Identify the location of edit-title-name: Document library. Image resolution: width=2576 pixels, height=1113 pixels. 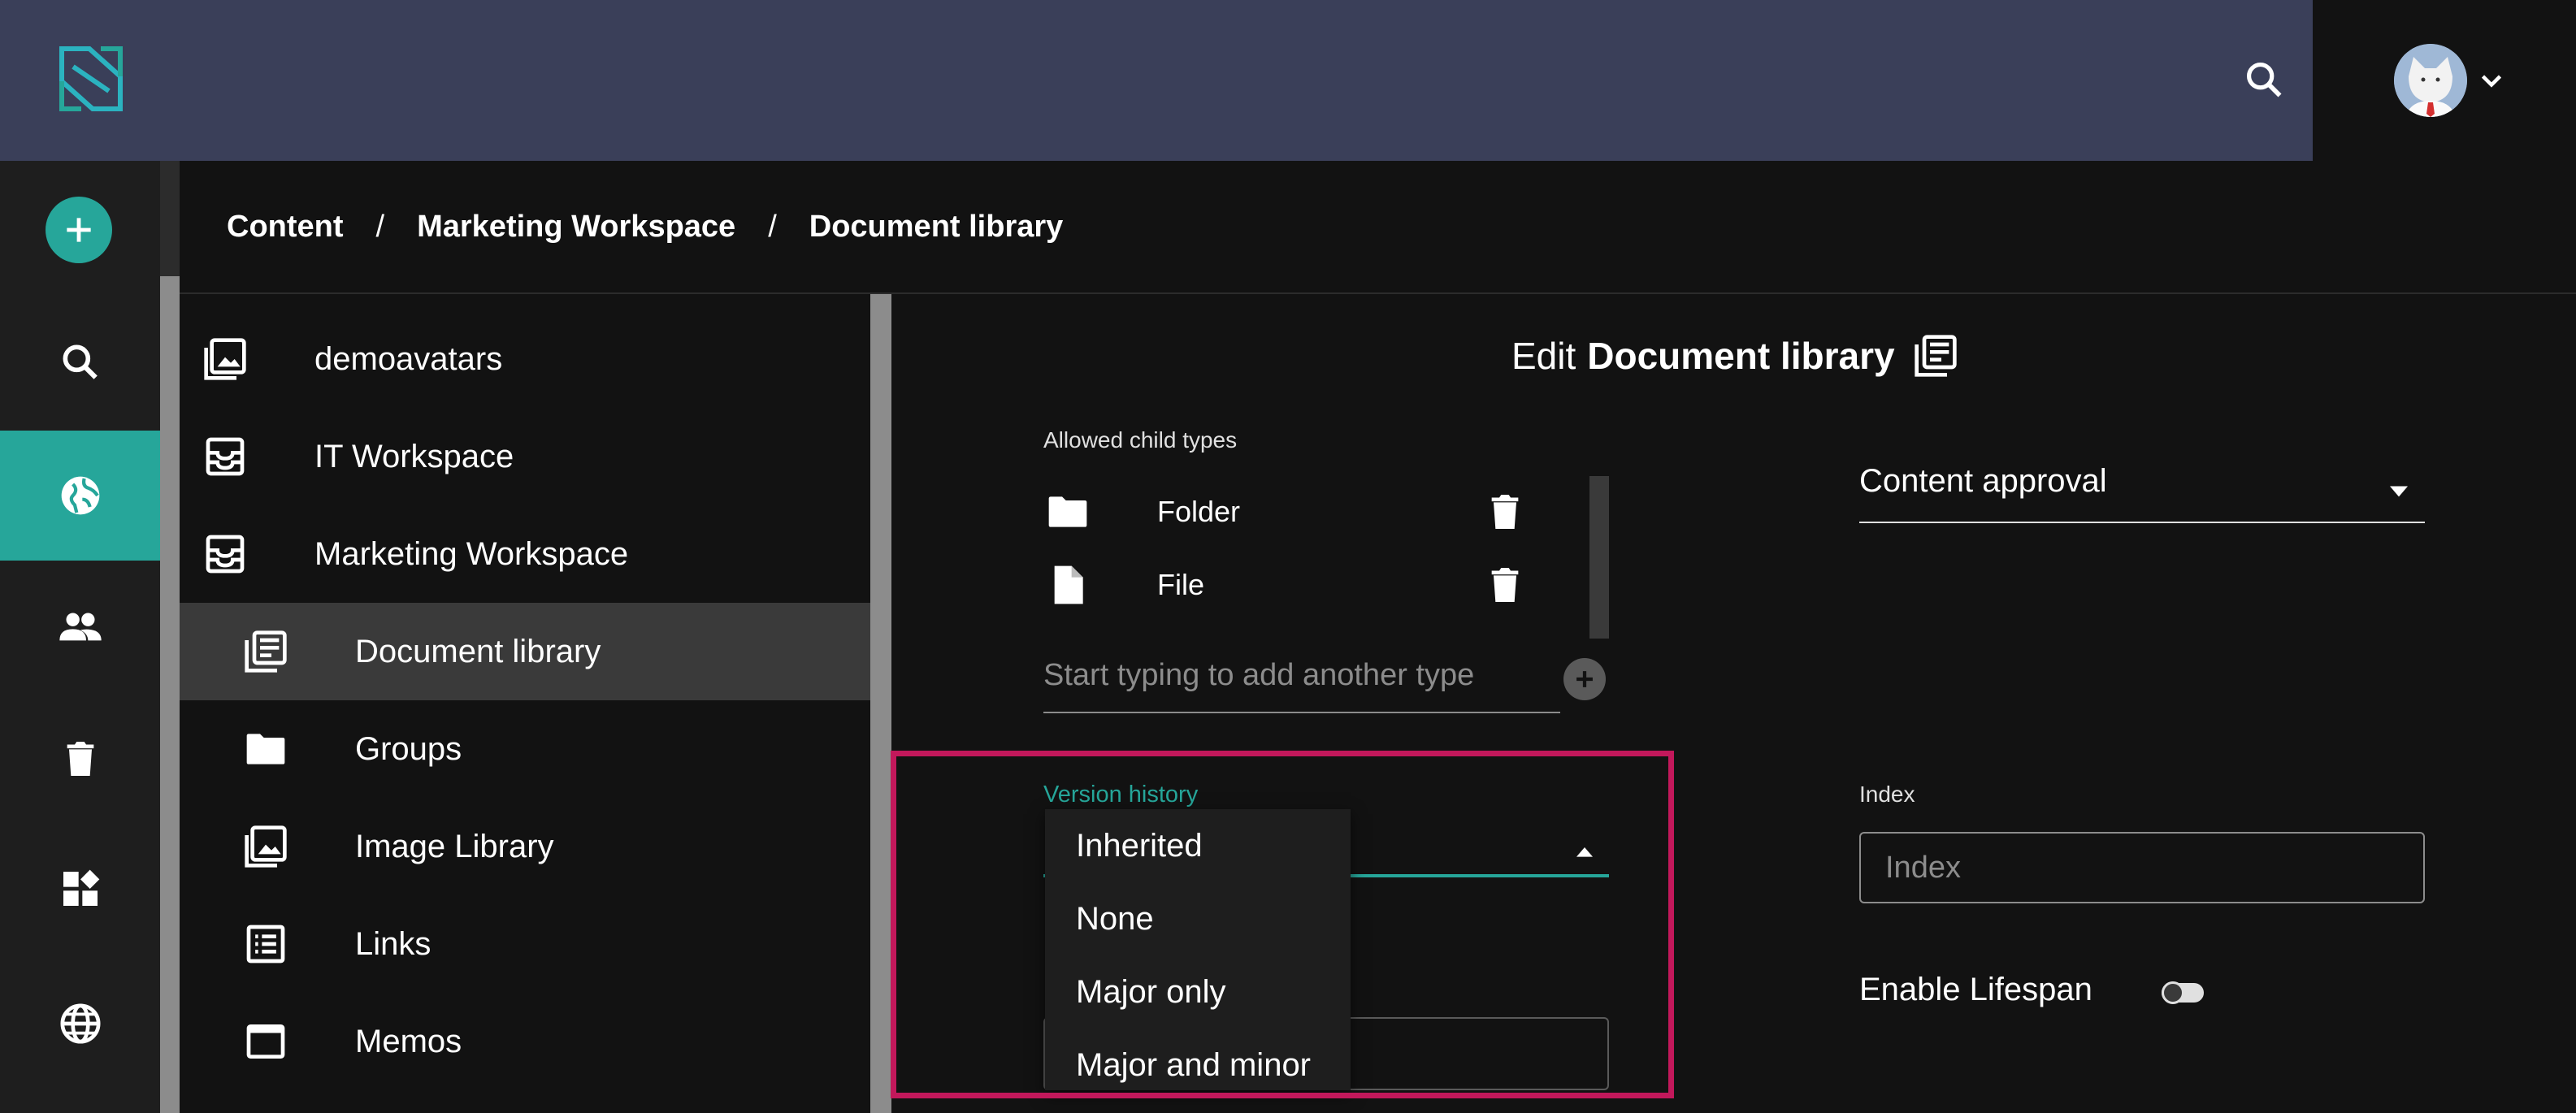
(1741, 356).